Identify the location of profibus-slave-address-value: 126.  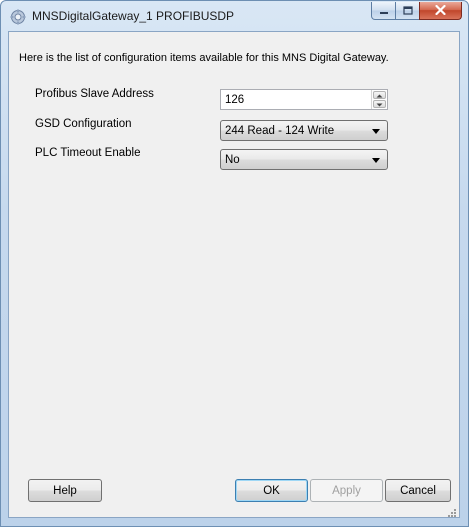
(234, 100).